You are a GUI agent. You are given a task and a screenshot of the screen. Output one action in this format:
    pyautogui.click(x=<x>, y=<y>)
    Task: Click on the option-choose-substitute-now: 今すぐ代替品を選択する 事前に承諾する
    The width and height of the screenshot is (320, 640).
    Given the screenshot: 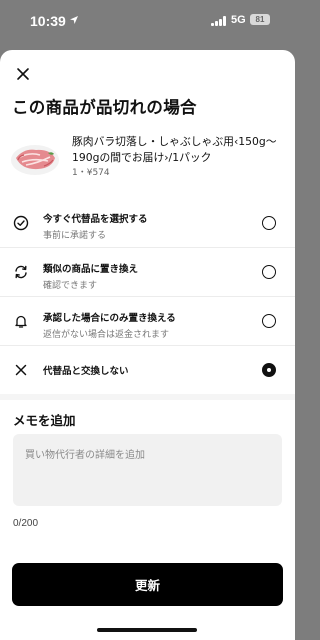 What is the action you would take?
    pyautogui.click(x=147, y=222)
    